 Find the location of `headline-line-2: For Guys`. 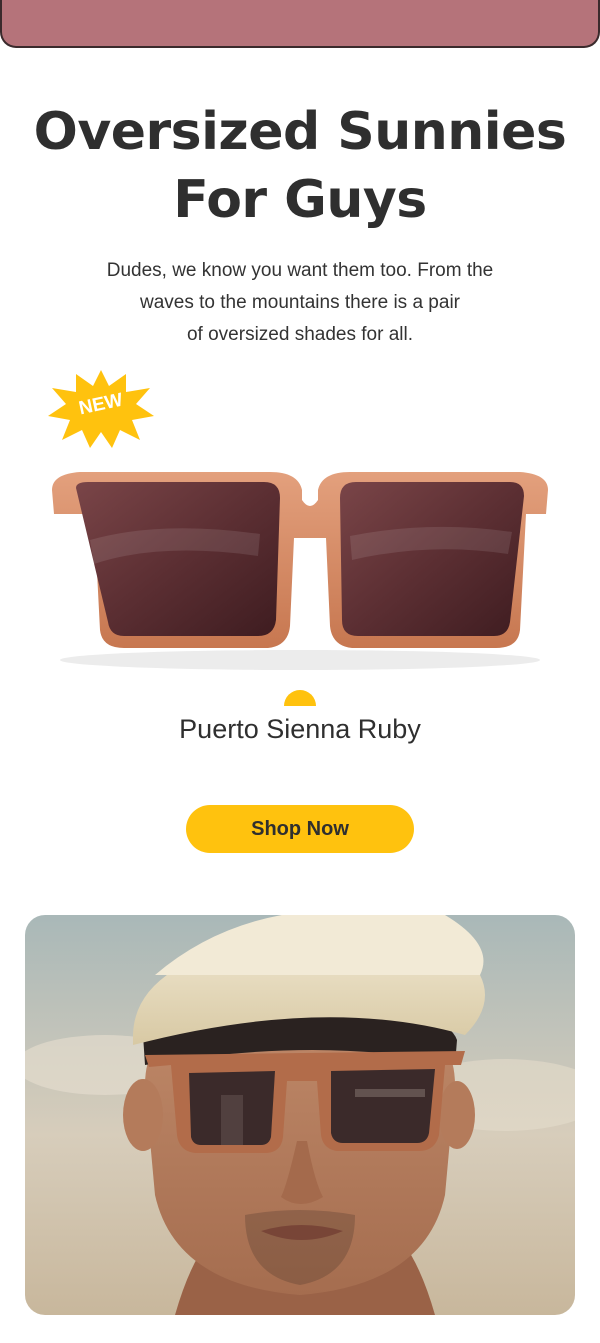

headline-line-2: For Guys is located at coordinates (300, 200).